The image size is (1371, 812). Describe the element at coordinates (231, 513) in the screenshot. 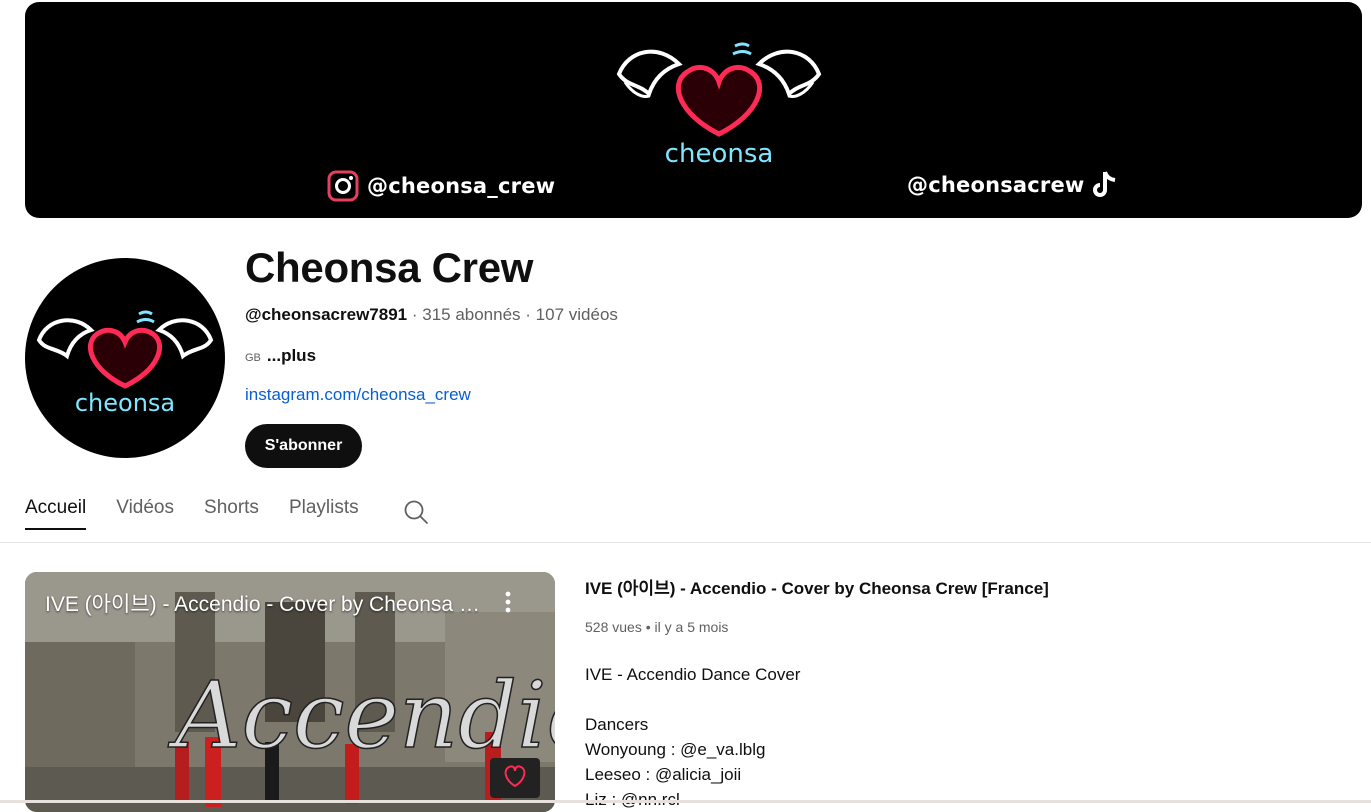

I see `tab-shorts: Shorts` at that location.